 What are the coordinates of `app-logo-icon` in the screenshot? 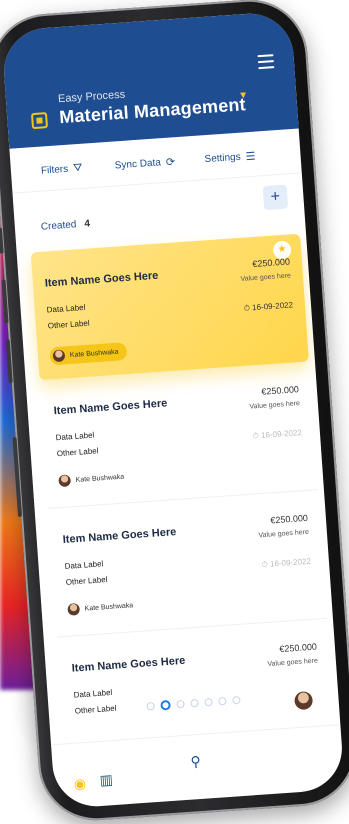 It's located at (39, 121).